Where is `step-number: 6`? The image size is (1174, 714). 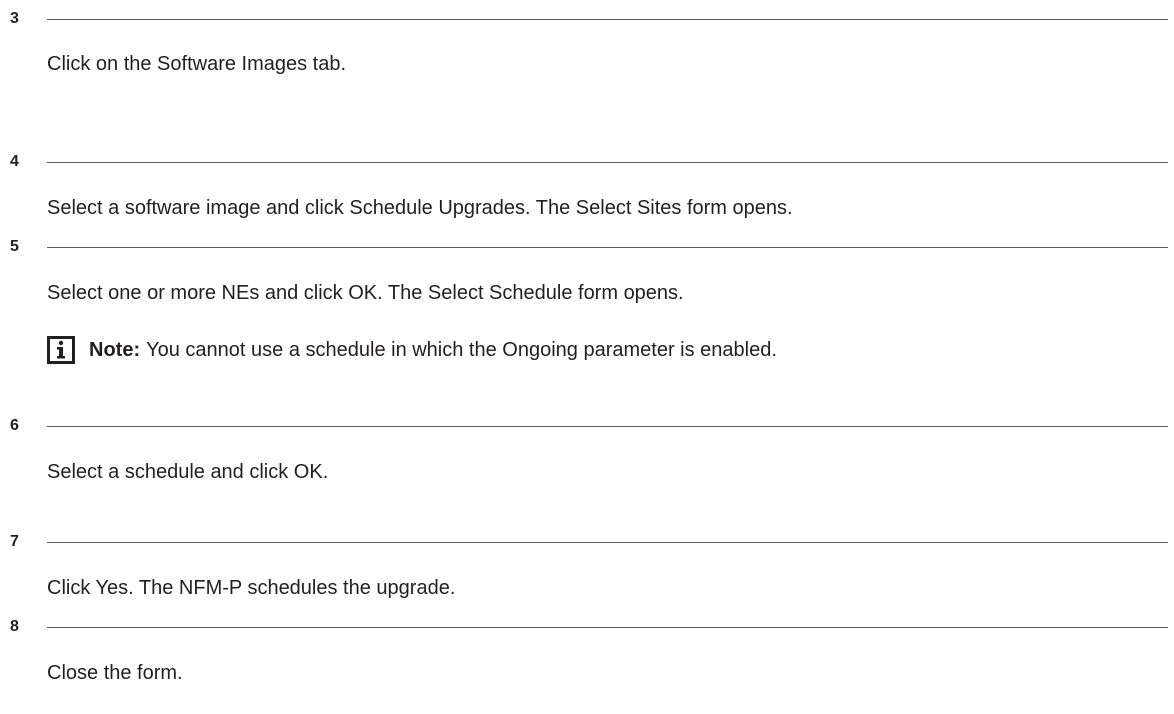
step-number: 6 is located at coordinates (14, 425).